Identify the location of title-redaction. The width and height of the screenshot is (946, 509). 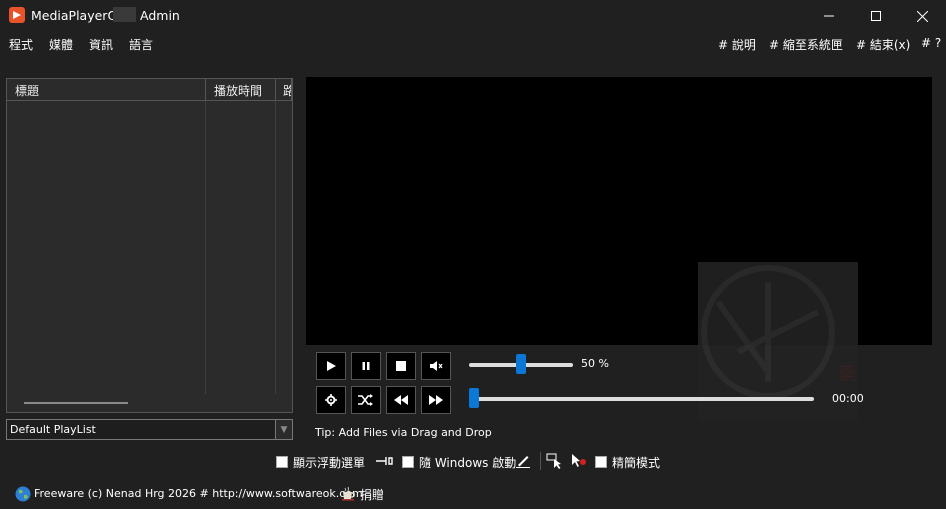
(124, 14).